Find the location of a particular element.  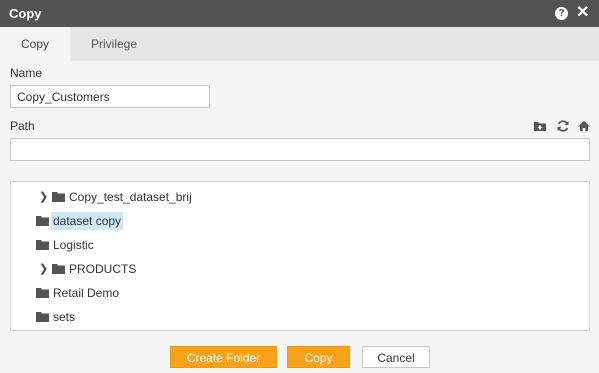

tree-item-label: sets is located at coordinates (64, 317).